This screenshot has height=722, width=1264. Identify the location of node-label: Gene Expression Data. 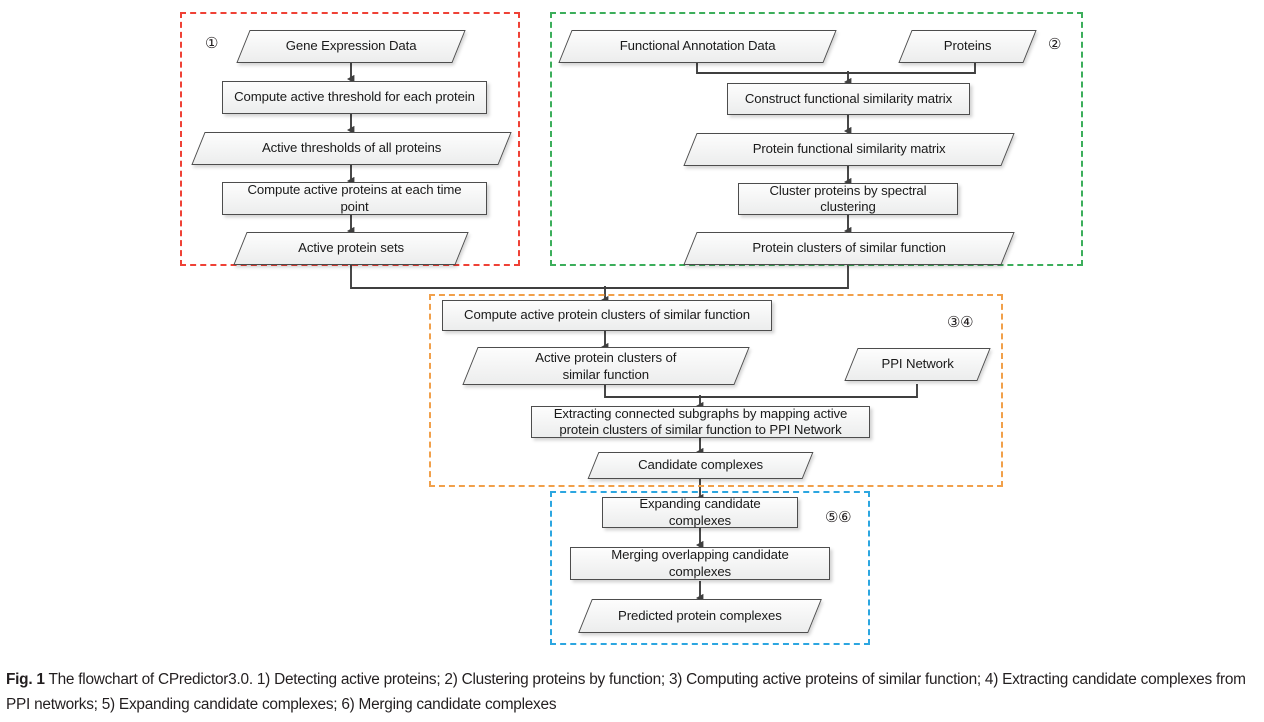
(351, 46).